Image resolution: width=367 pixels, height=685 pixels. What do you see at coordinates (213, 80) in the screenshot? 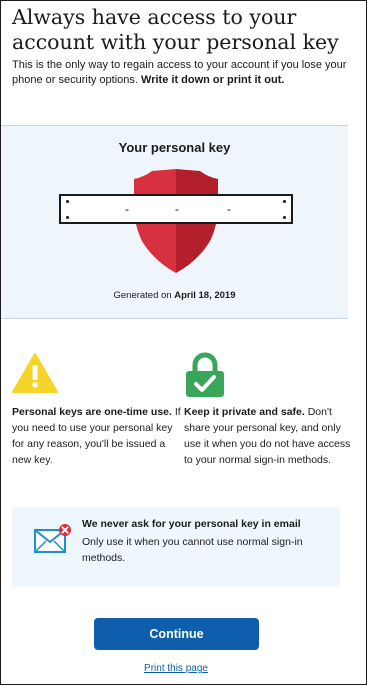
I see `intro-emphasis: Write it down or print it out.` at bounding box center [213, 80].